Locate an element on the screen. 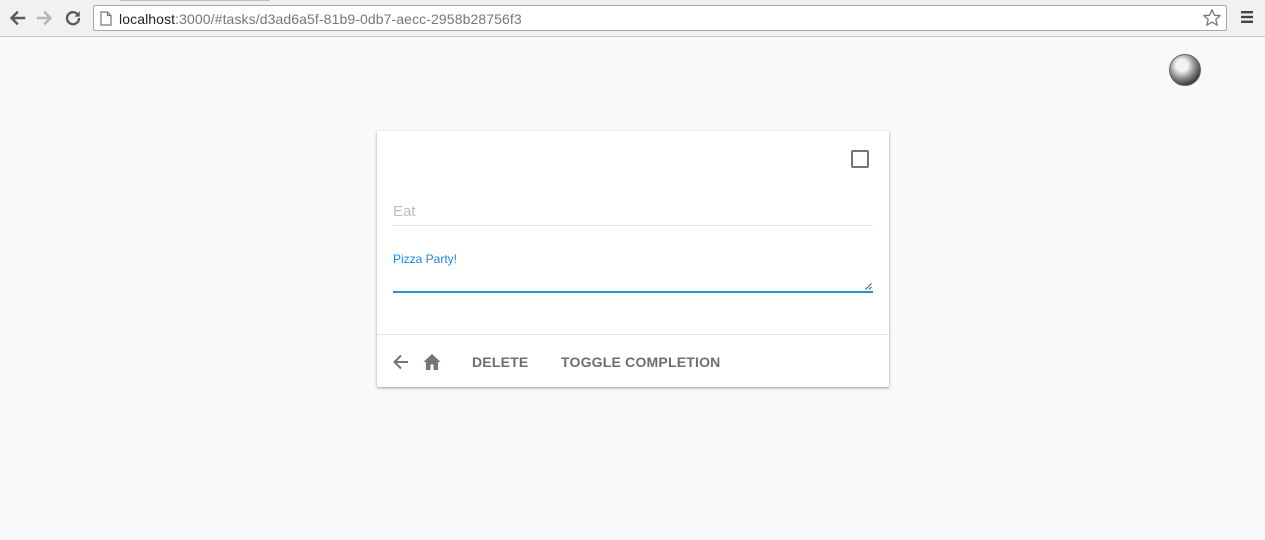 The width and height of the screenshot is (1265, 540). arrow-back-icon is located at coordinates (401, 362).